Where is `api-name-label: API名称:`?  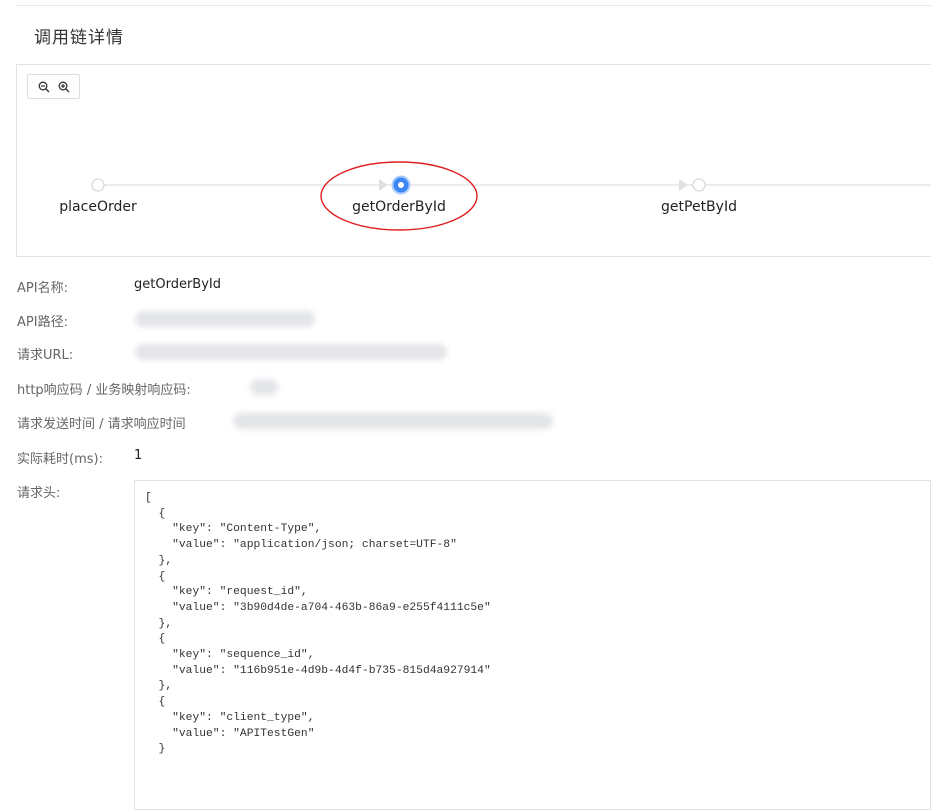 api-name-label: API名称: is located at coordinates (42, 288).